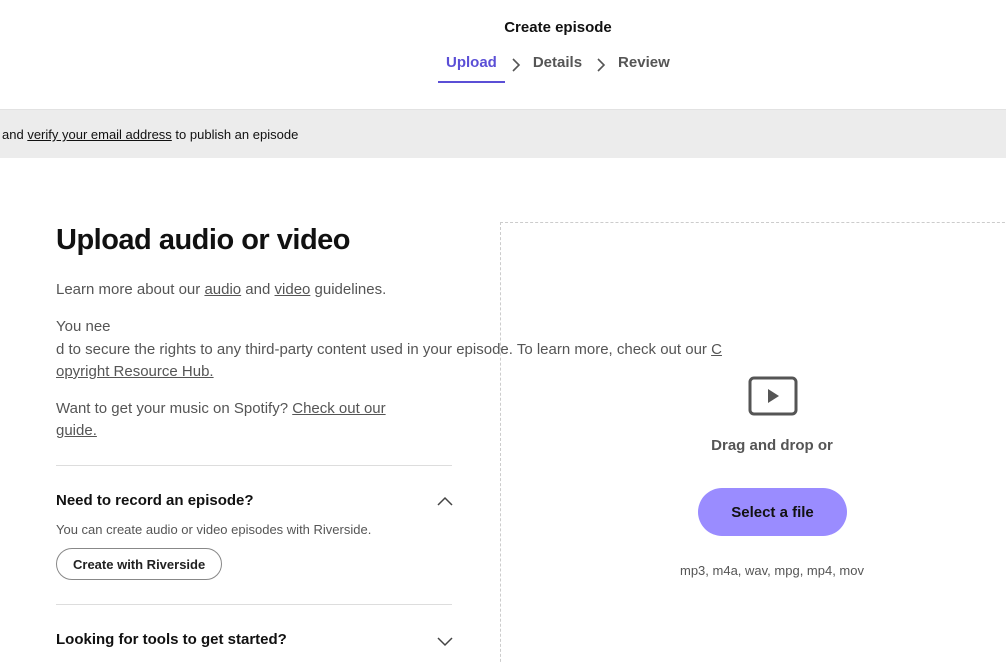 Image resolution: width=1006 pixels, height=663 pixels. Describe the element at coordinates (135, 371) in the screenshot. I see `copyright-hub-link: opyright Resource Hub.` at that location.